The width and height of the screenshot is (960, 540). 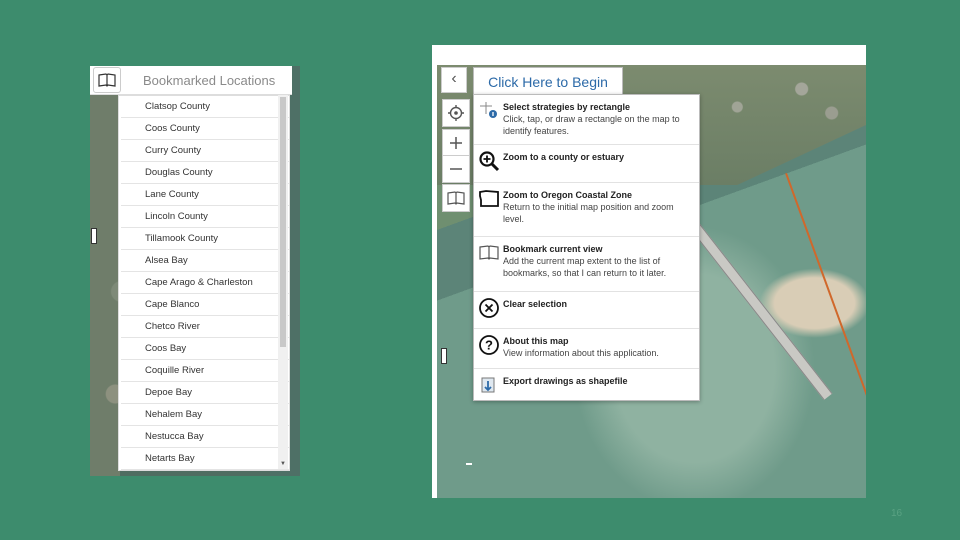 I want to click on minus-icon, so click(x=456, y=169).